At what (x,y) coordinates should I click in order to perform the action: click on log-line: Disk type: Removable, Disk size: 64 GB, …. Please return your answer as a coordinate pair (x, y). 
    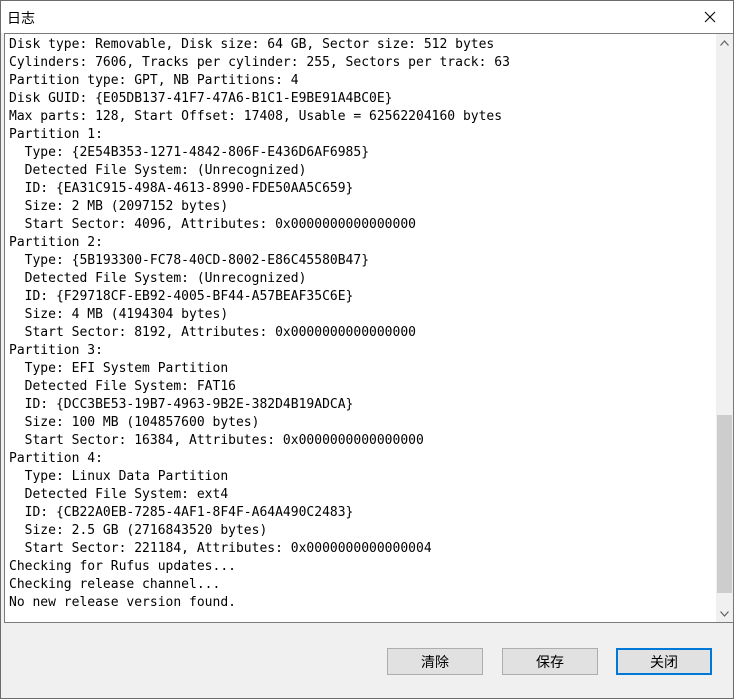
    Looking at the image, I should click on (252, 44).